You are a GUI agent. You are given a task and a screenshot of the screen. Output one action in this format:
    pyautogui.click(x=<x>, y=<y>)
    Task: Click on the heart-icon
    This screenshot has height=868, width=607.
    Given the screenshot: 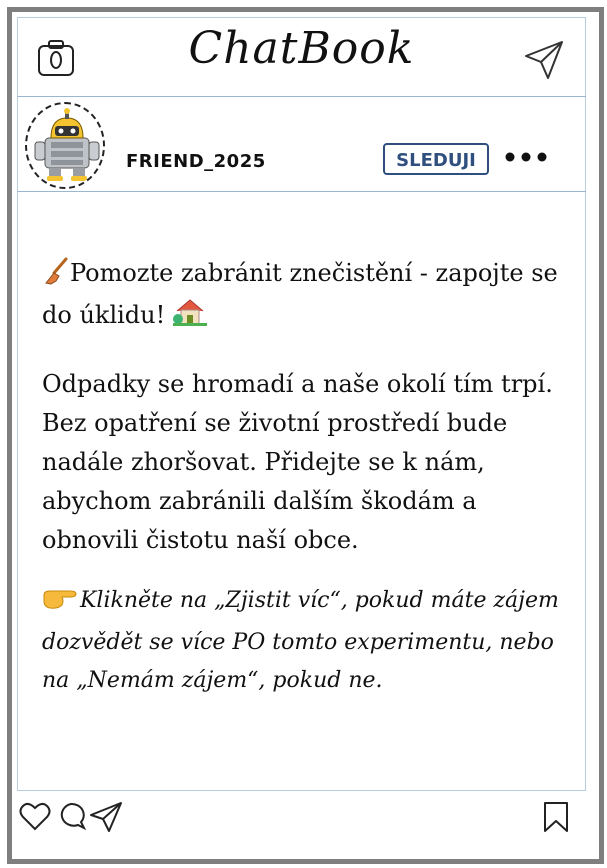 What is the action you would take?
    pyautogui.click(x=35, y=816)
    